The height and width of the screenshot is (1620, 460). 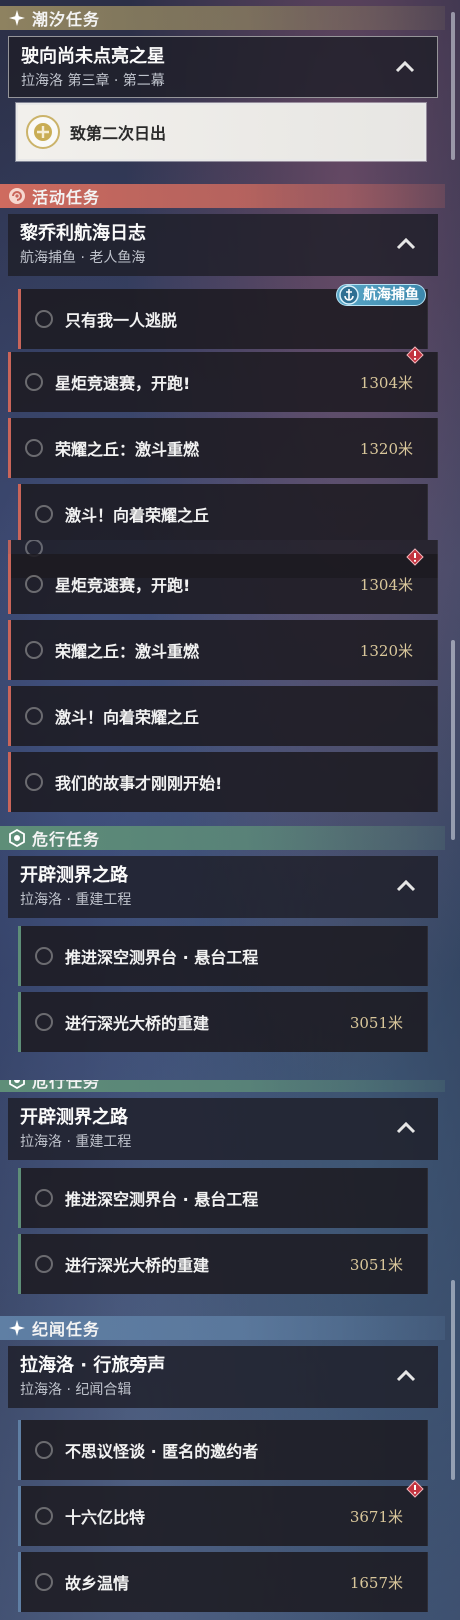 What do you see at coordinates (105, 1517) in the screenshot?
I see `task-name: 十六亿比特` at bounding box center [105, 1517].